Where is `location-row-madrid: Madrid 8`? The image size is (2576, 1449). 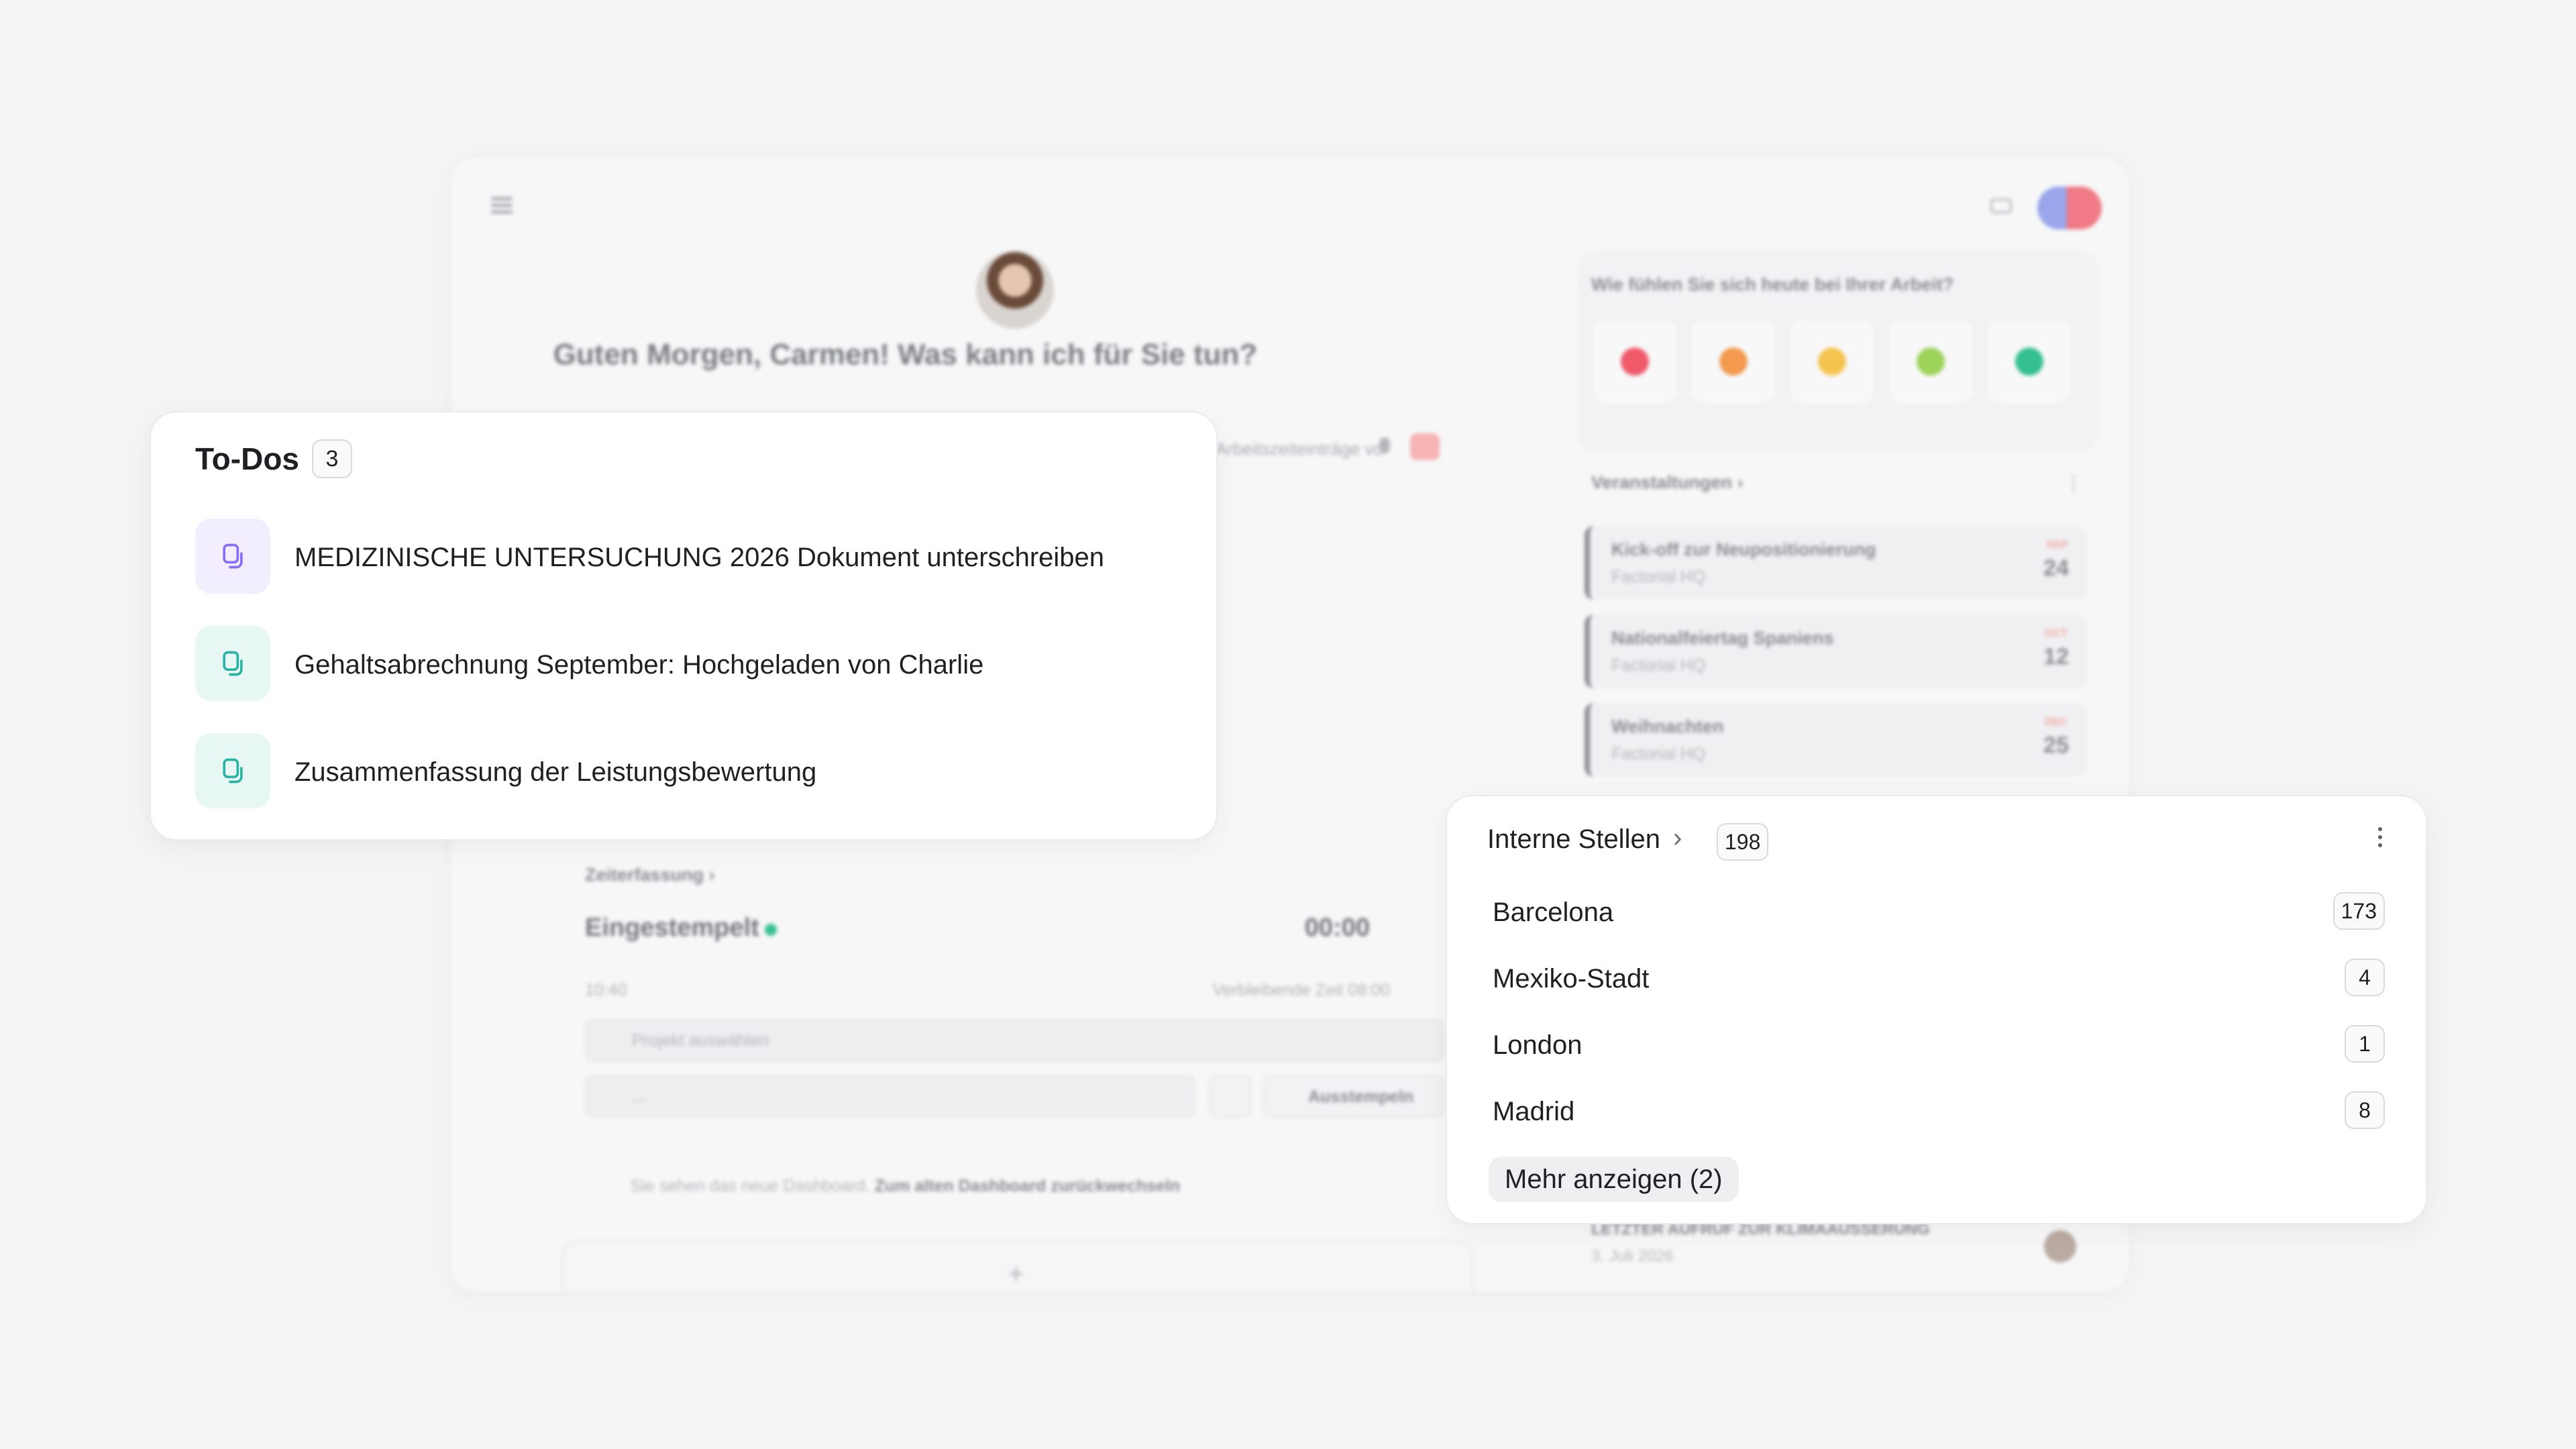
location-row-madrid: Madrid 8 is located at coordinates (1939, 1111).